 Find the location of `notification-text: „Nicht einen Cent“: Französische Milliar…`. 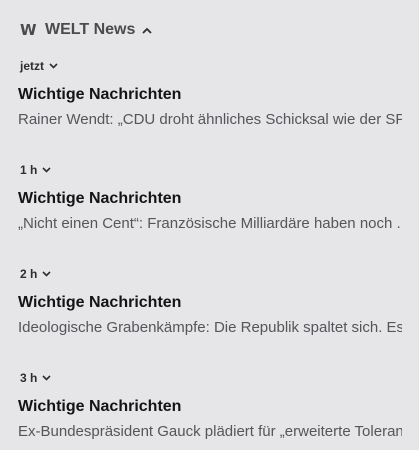

notification-text: „Nicht einen Cent“: Französische Milliar… is located at coordinates (210, 223).